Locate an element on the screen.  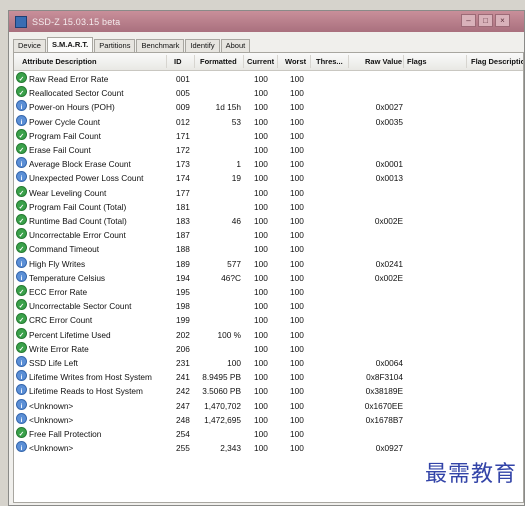
attribute-id: 171 is located at coordinates (183, 135).